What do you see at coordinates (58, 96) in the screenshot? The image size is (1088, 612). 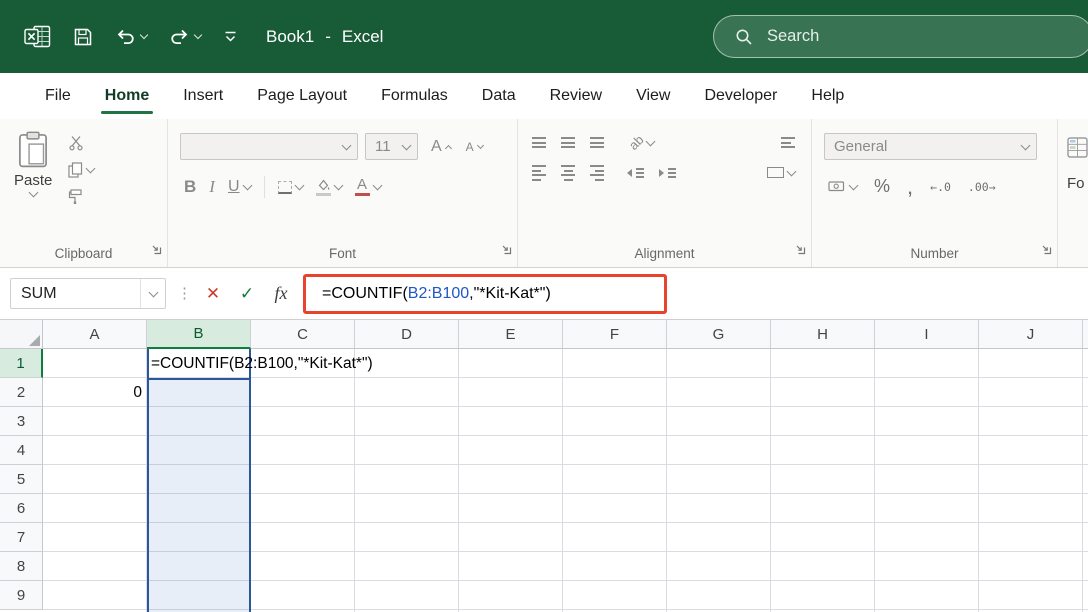 I see `tab-file: File` at bounding box center [58, 96].